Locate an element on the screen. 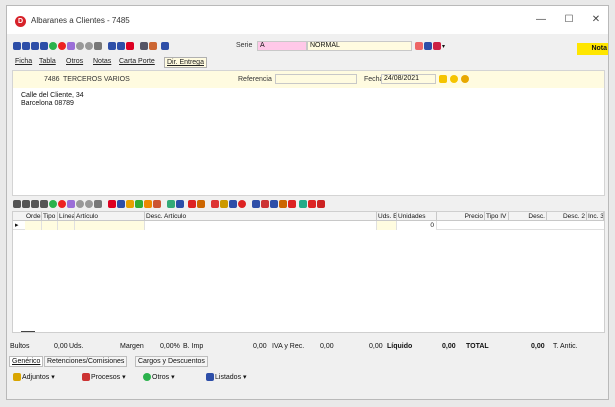 The width and height of the screenshot is (615, 407). col-orden: Orden is located at coordinates (33, 216).